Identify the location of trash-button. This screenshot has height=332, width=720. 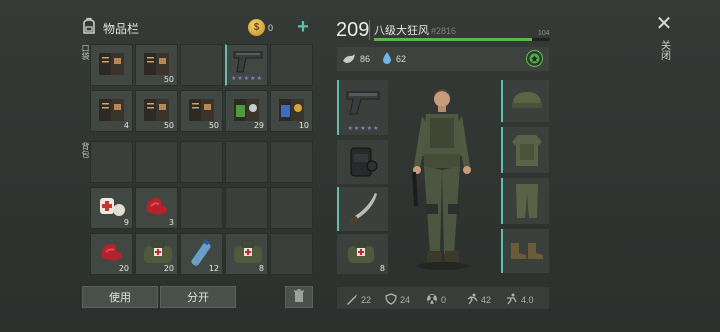
(299, 297).